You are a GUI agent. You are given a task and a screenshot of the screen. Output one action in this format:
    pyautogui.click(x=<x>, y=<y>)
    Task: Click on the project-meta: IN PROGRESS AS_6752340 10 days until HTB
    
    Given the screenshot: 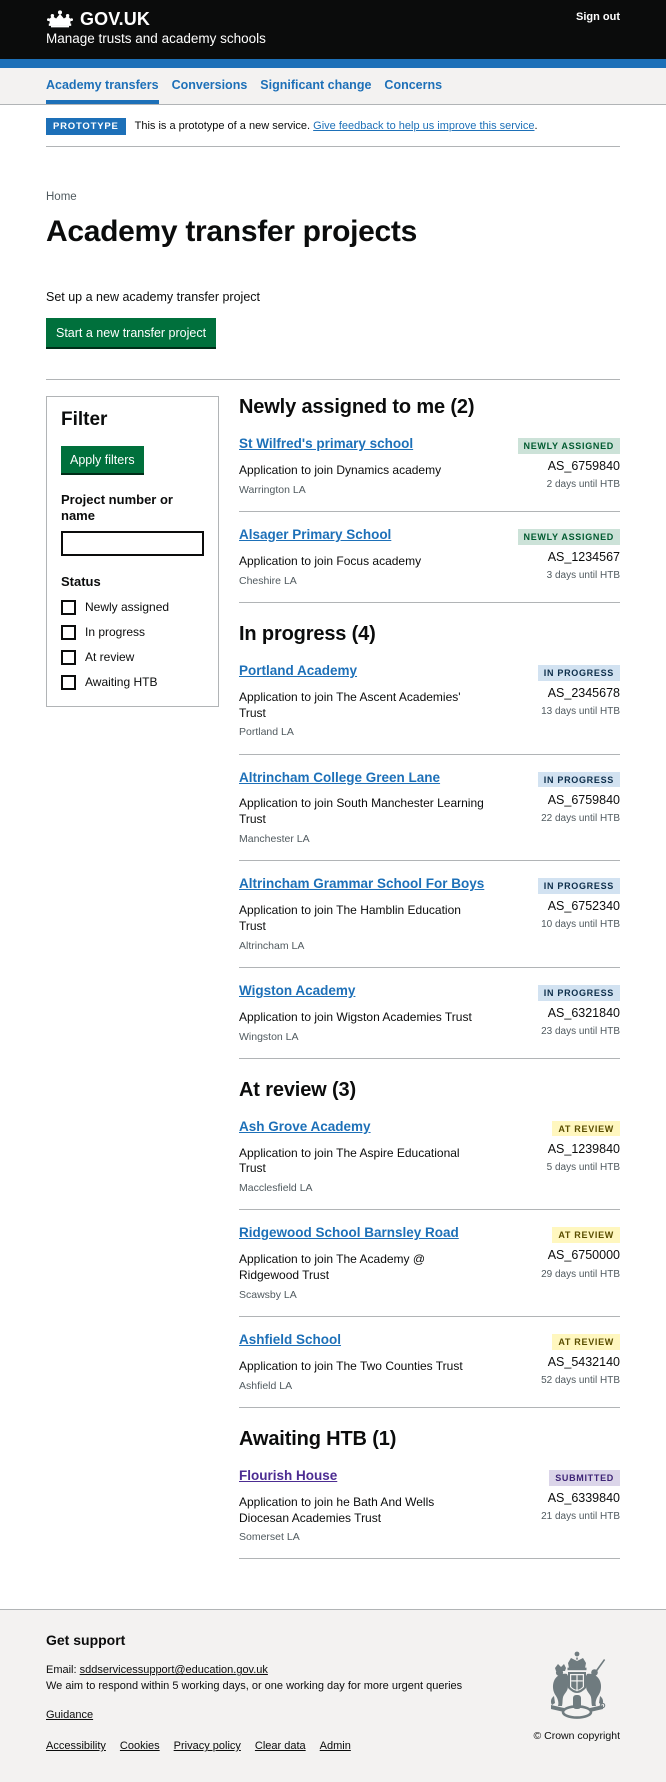 What is the action you would take?
    pyautogui.click(x=578, y=903)
    